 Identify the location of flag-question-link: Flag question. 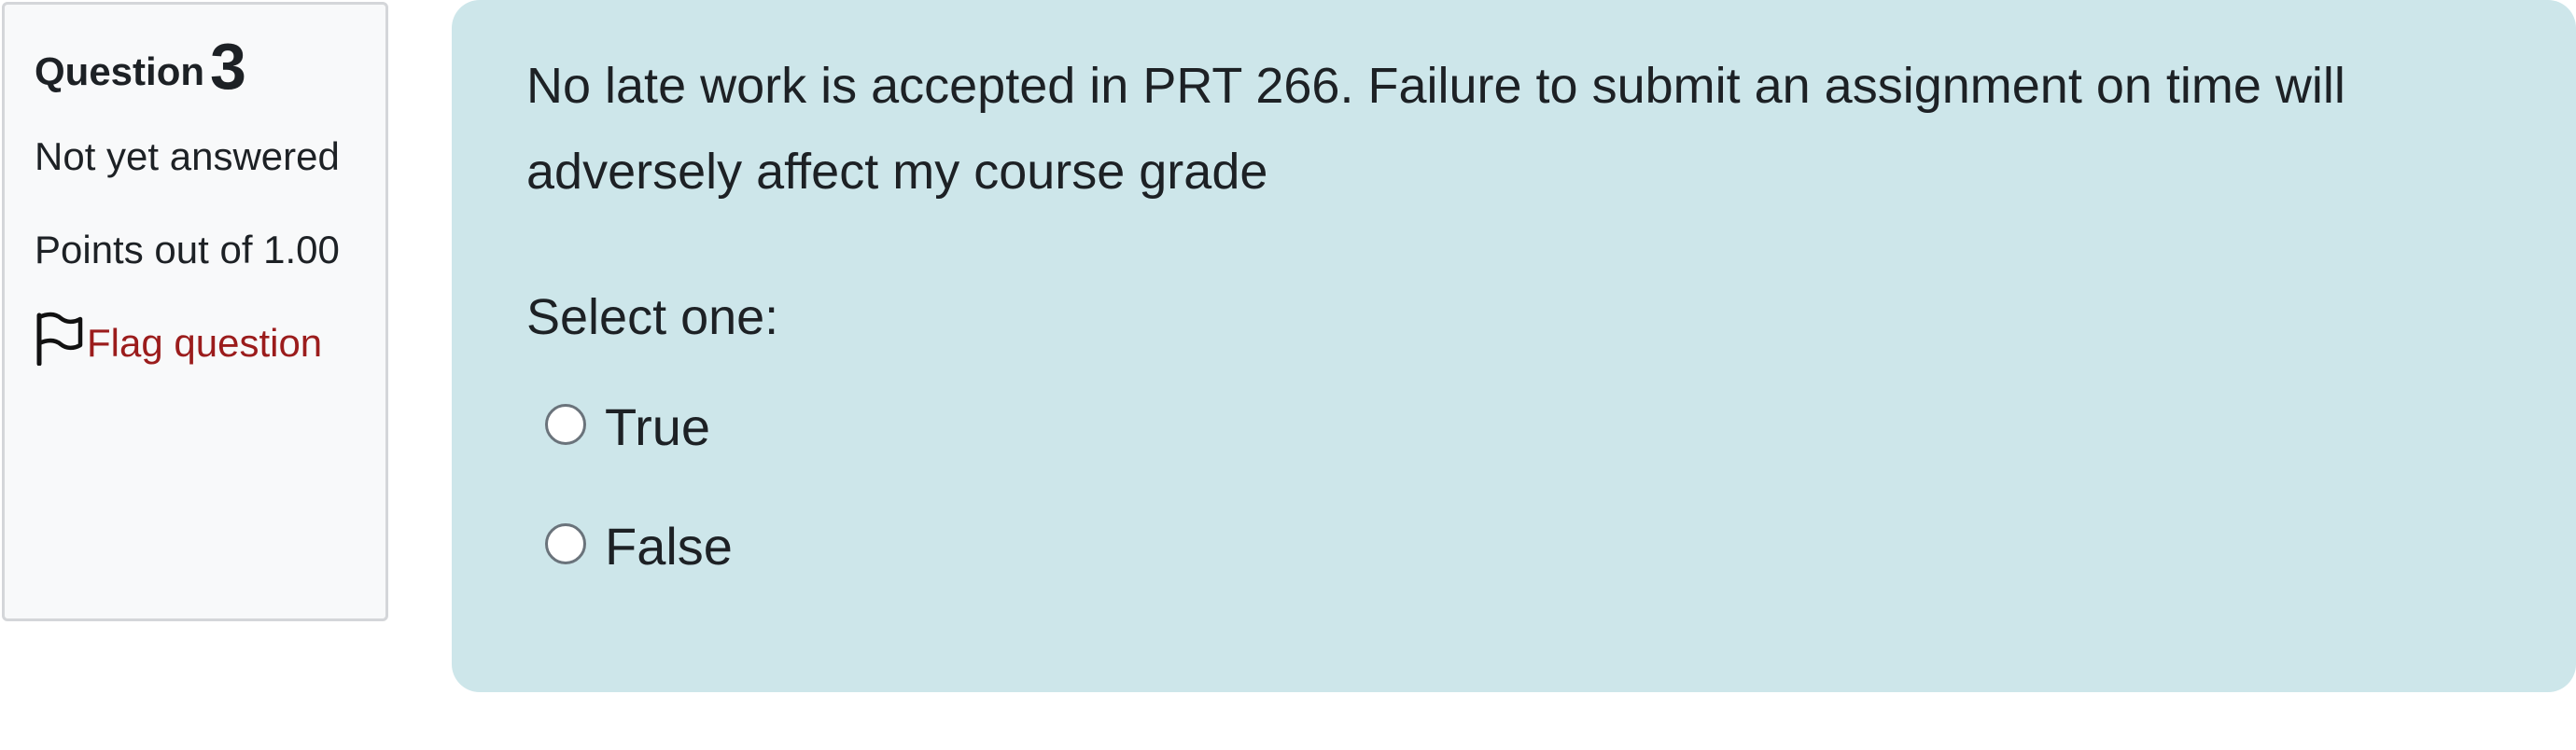
(195, 344).